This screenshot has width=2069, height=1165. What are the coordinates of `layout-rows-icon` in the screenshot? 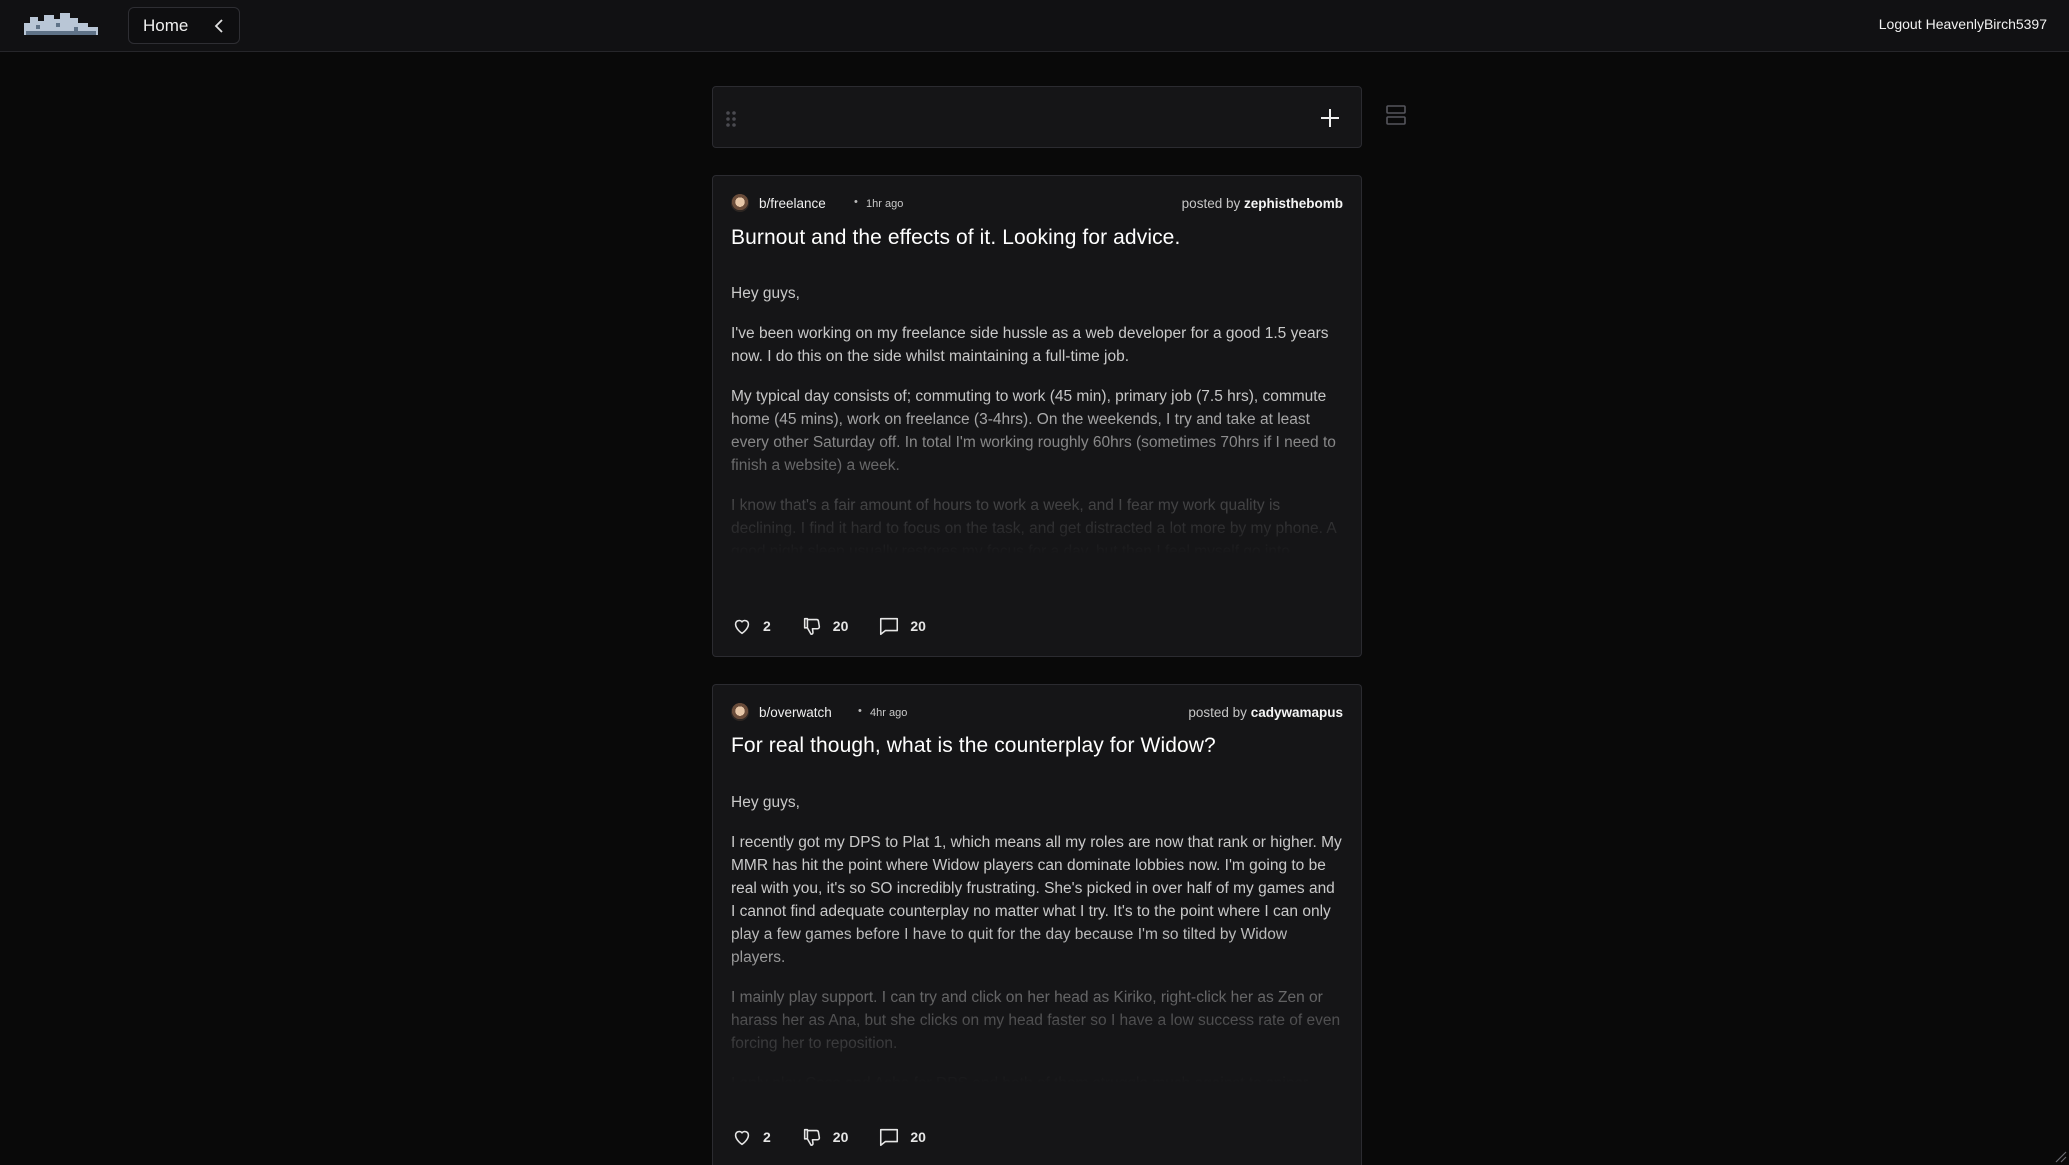 It's located at (1396, 115).